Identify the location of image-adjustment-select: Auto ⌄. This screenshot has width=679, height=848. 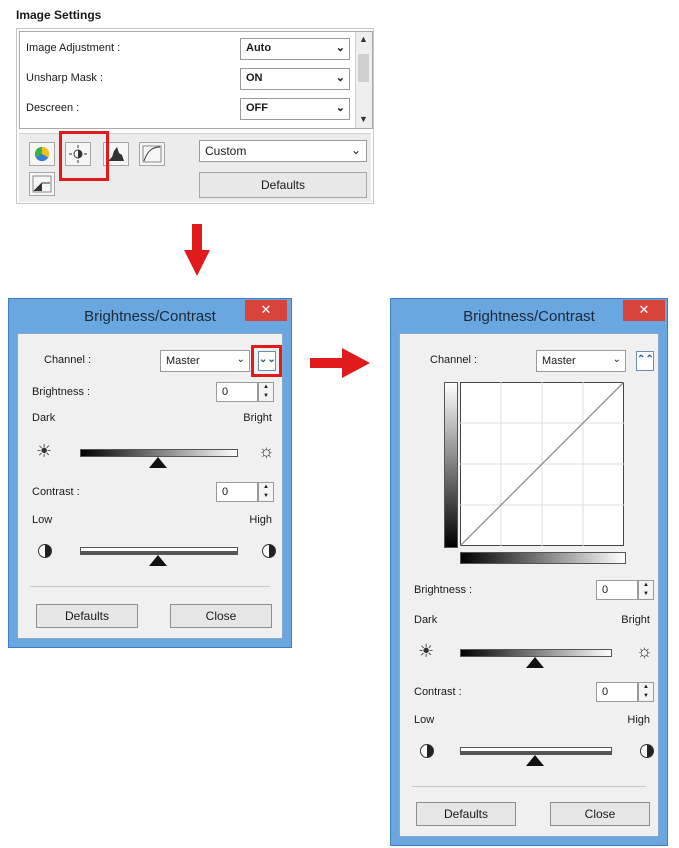
(295, 49).